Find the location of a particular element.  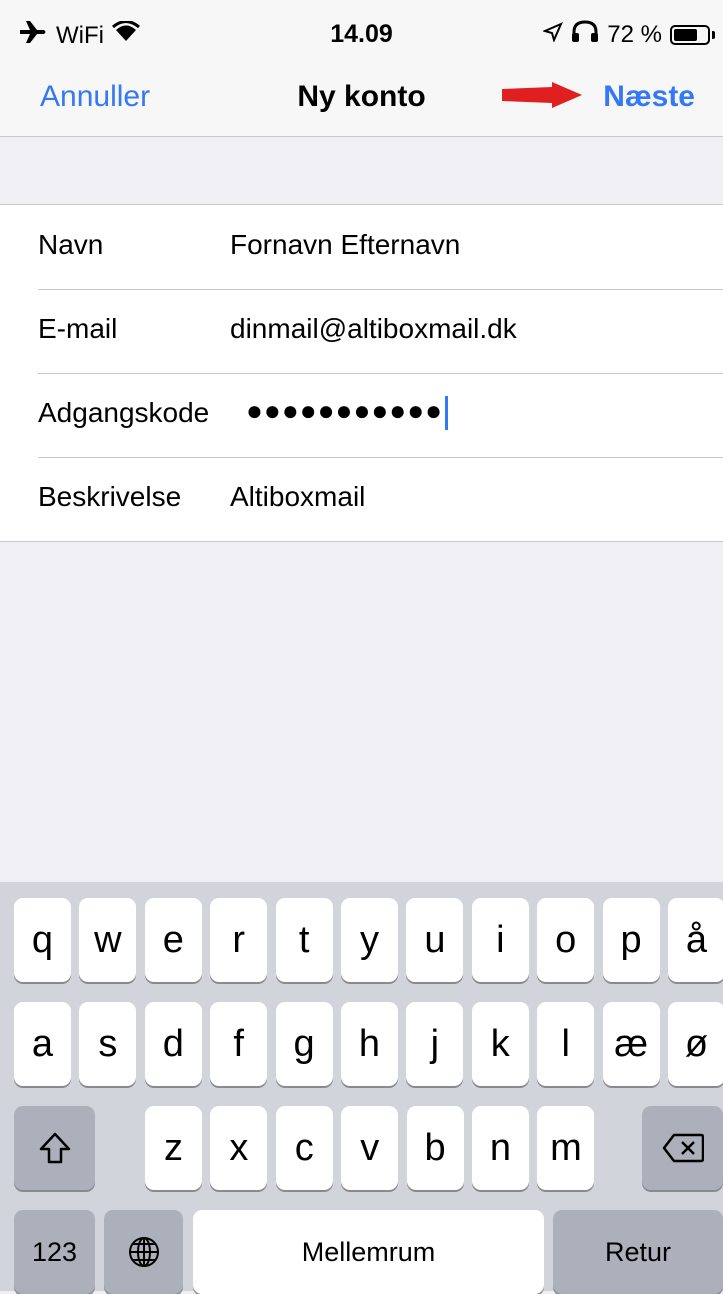

status-bar: WiFi 14.09 72 % is located at coordinates (361, 35).